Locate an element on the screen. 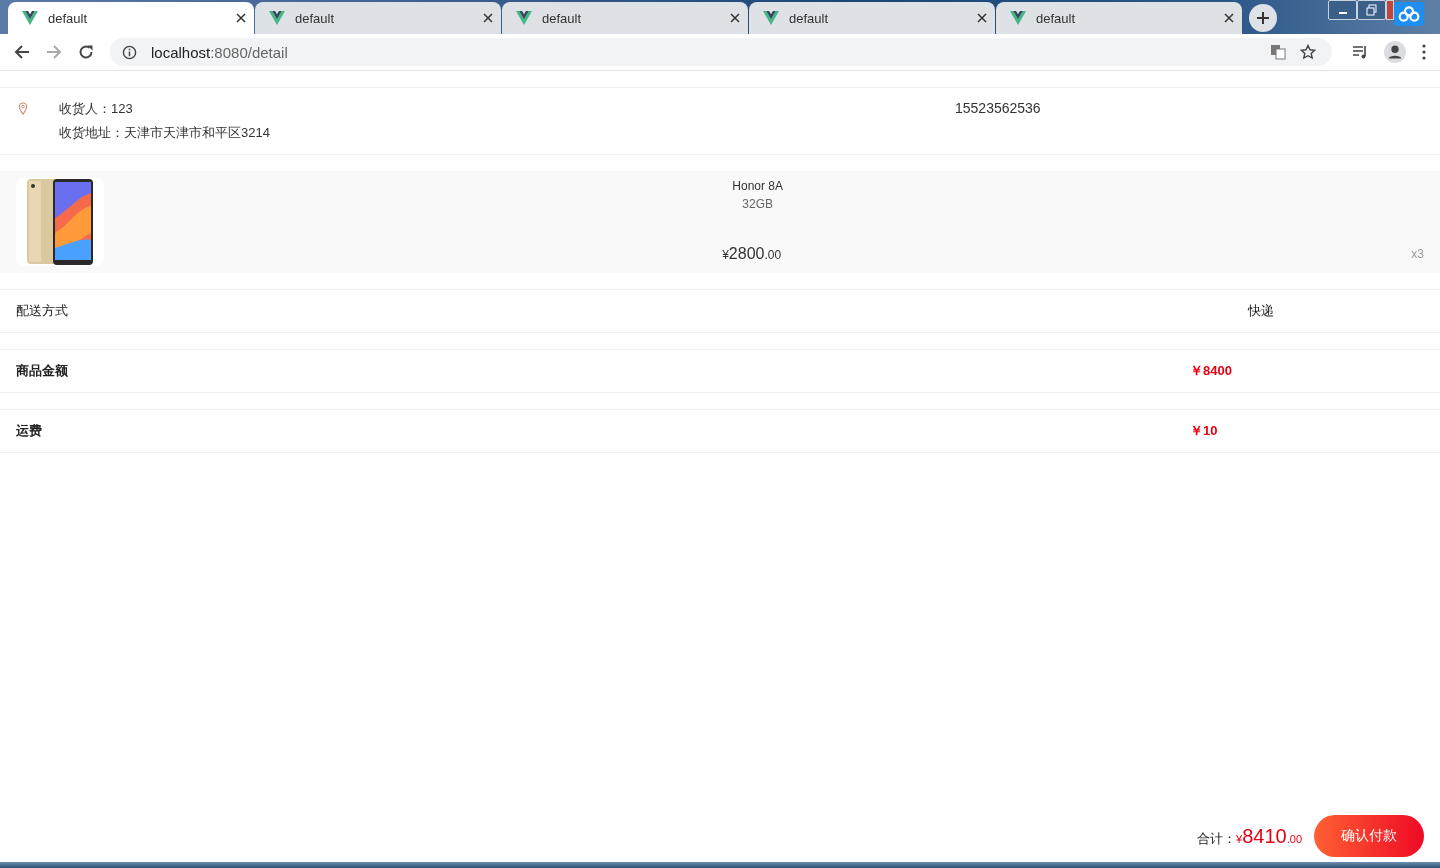  minimize-button is located at coordinates (1342, 10).